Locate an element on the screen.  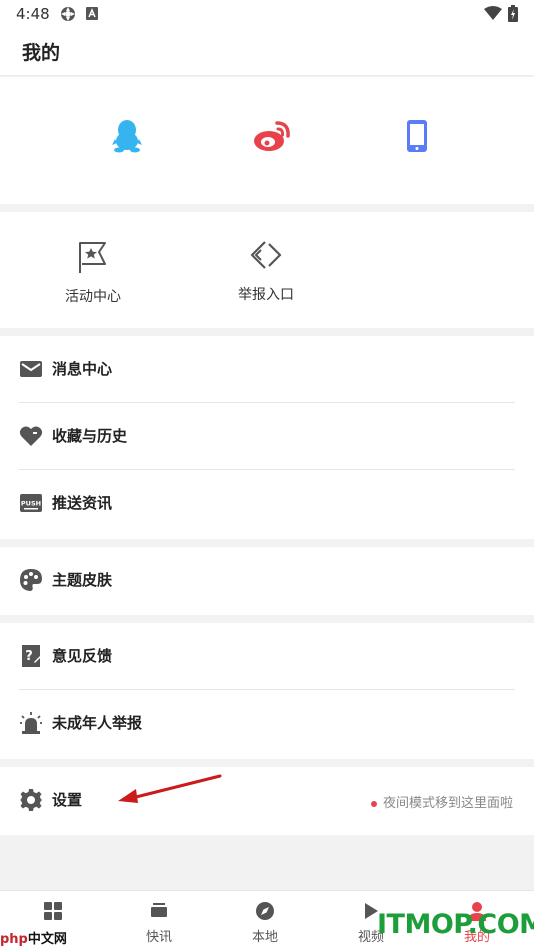
menu-label-feedback: 意见反馈 is located at coordinates (82, 656).